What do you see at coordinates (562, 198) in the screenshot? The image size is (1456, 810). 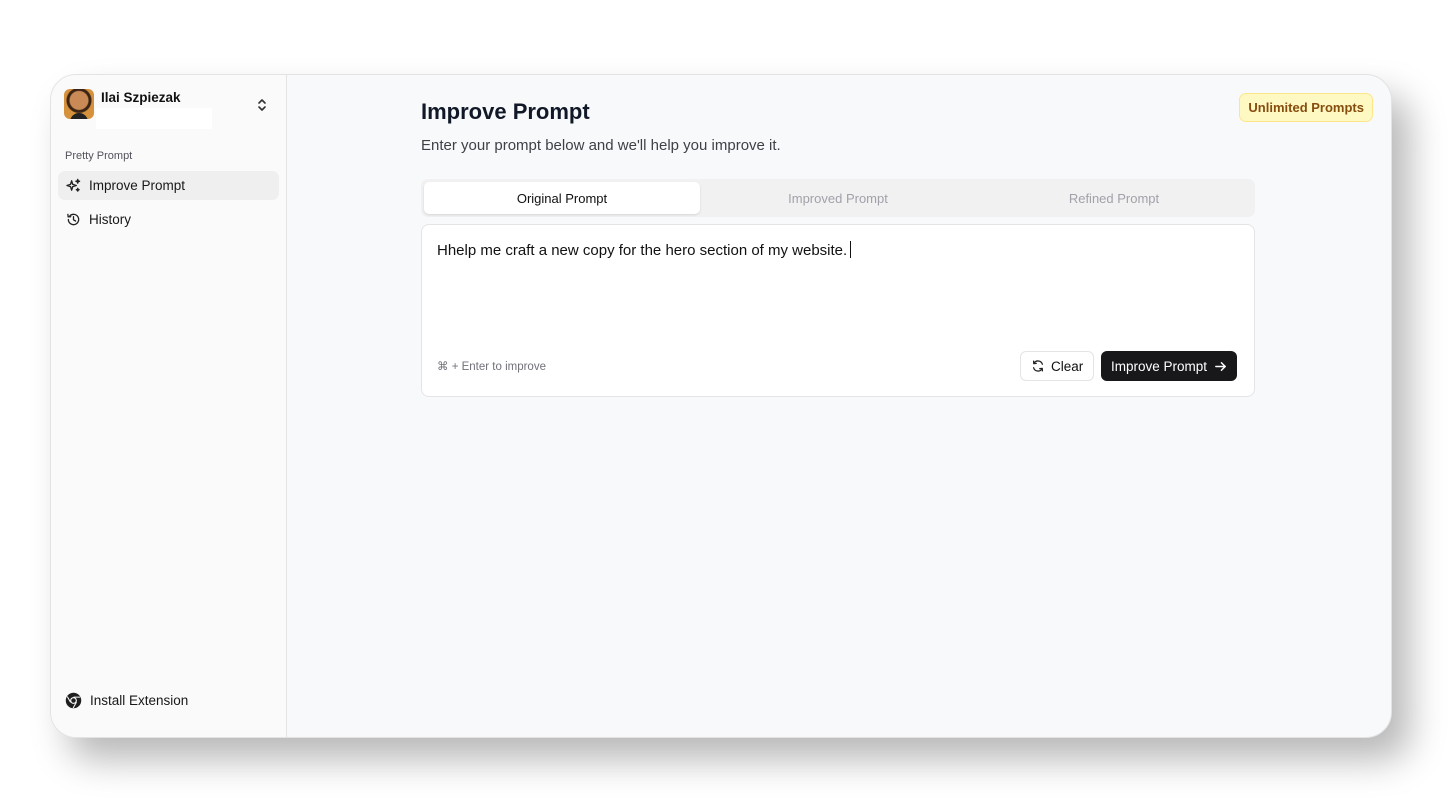 I see `tab-original-prompt: Original Prompt` at bounding box center [562, 198].